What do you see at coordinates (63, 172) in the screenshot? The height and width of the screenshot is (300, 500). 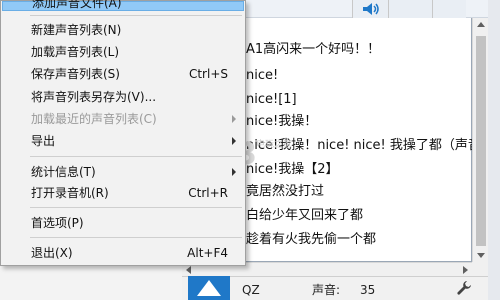 I see `menu-item-label: 统计信息(T)` at bounding box center [63, 172].